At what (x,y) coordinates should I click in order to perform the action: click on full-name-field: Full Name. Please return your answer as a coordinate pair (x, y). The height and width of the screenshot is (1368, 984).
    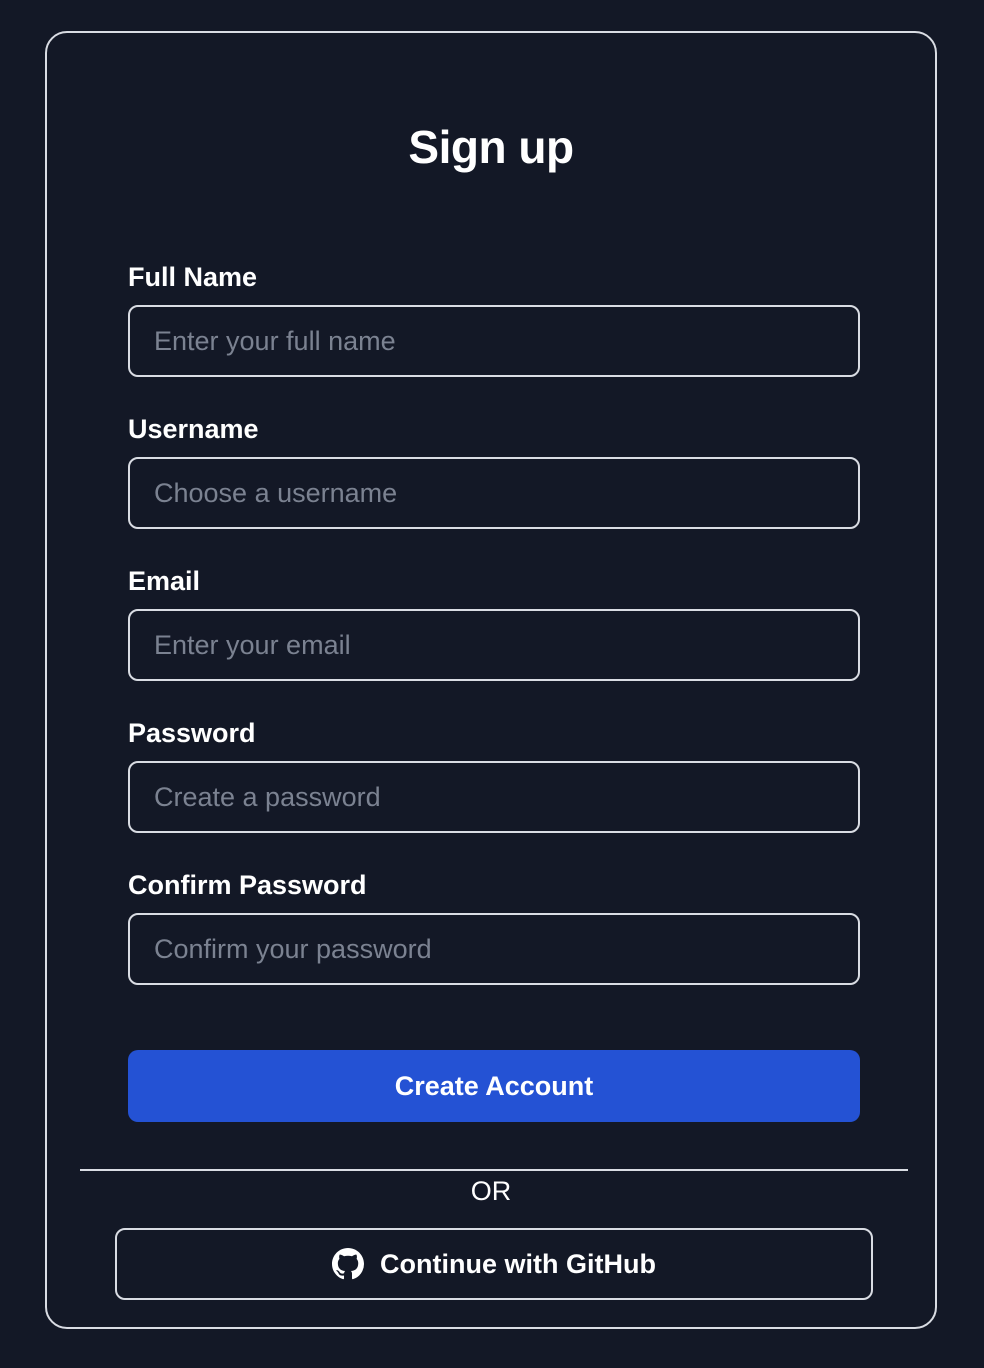
    Looking at the image, I should click on (494, 319).